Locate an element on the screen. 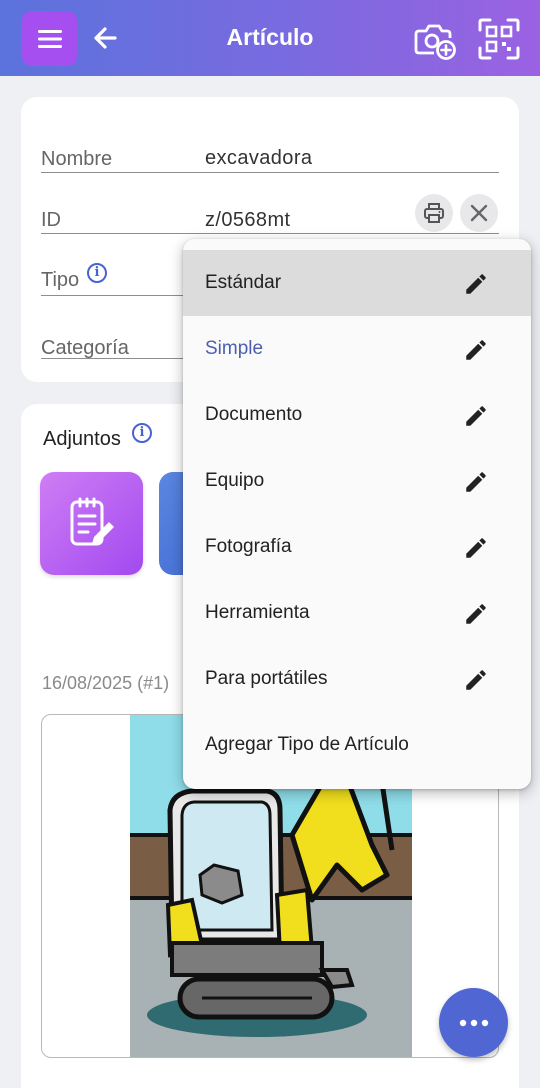 Image resolution: width=540 pixels, height=1088 pixels. add-item-type-label: Agregar Tipo de Artículo is located at coordinates (307, 744).